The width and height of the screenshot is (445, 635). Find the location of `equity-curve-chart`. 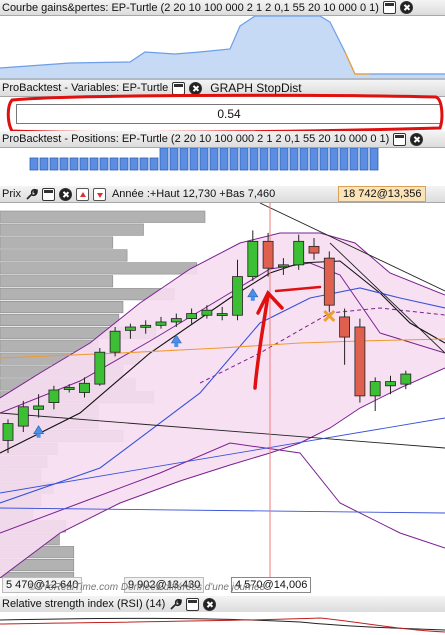

equity-curve-chart is located at coordinates (222, 48).